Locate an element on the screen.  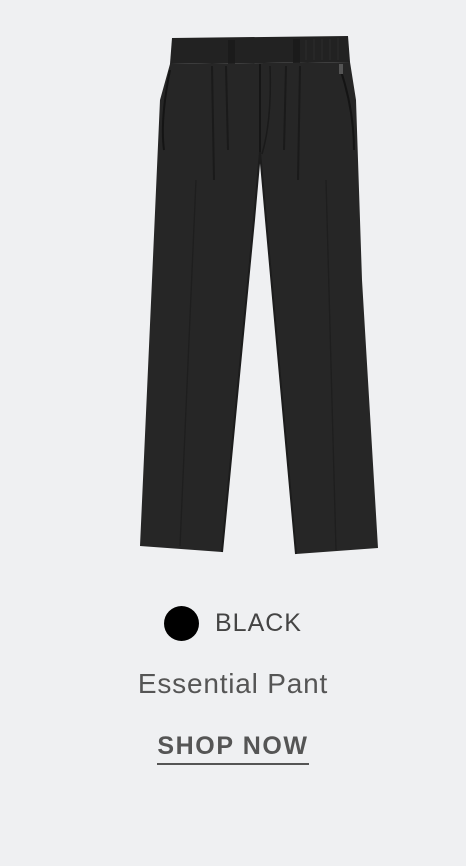
shop-now-link: SHOP NOW is located at coordinates (233, 748).